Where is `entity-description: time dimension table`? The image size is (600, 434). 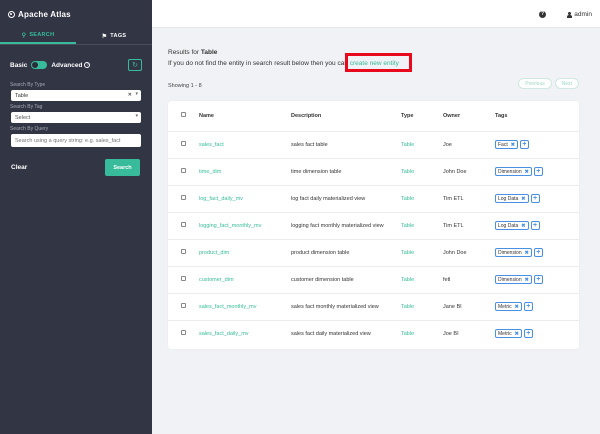 entity-description: time dimension table is located at coordinates (316, 171).